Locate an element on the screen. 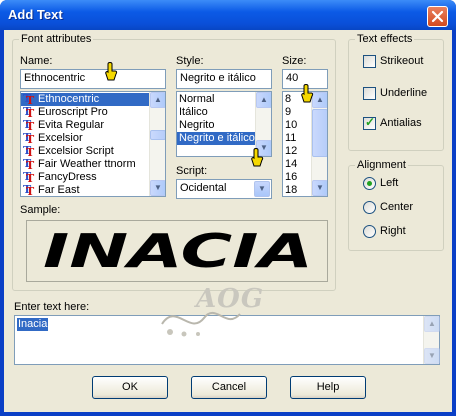 The image size is (456, 416). strikeout-label: Strikeout is located at coordinates (401, 61).